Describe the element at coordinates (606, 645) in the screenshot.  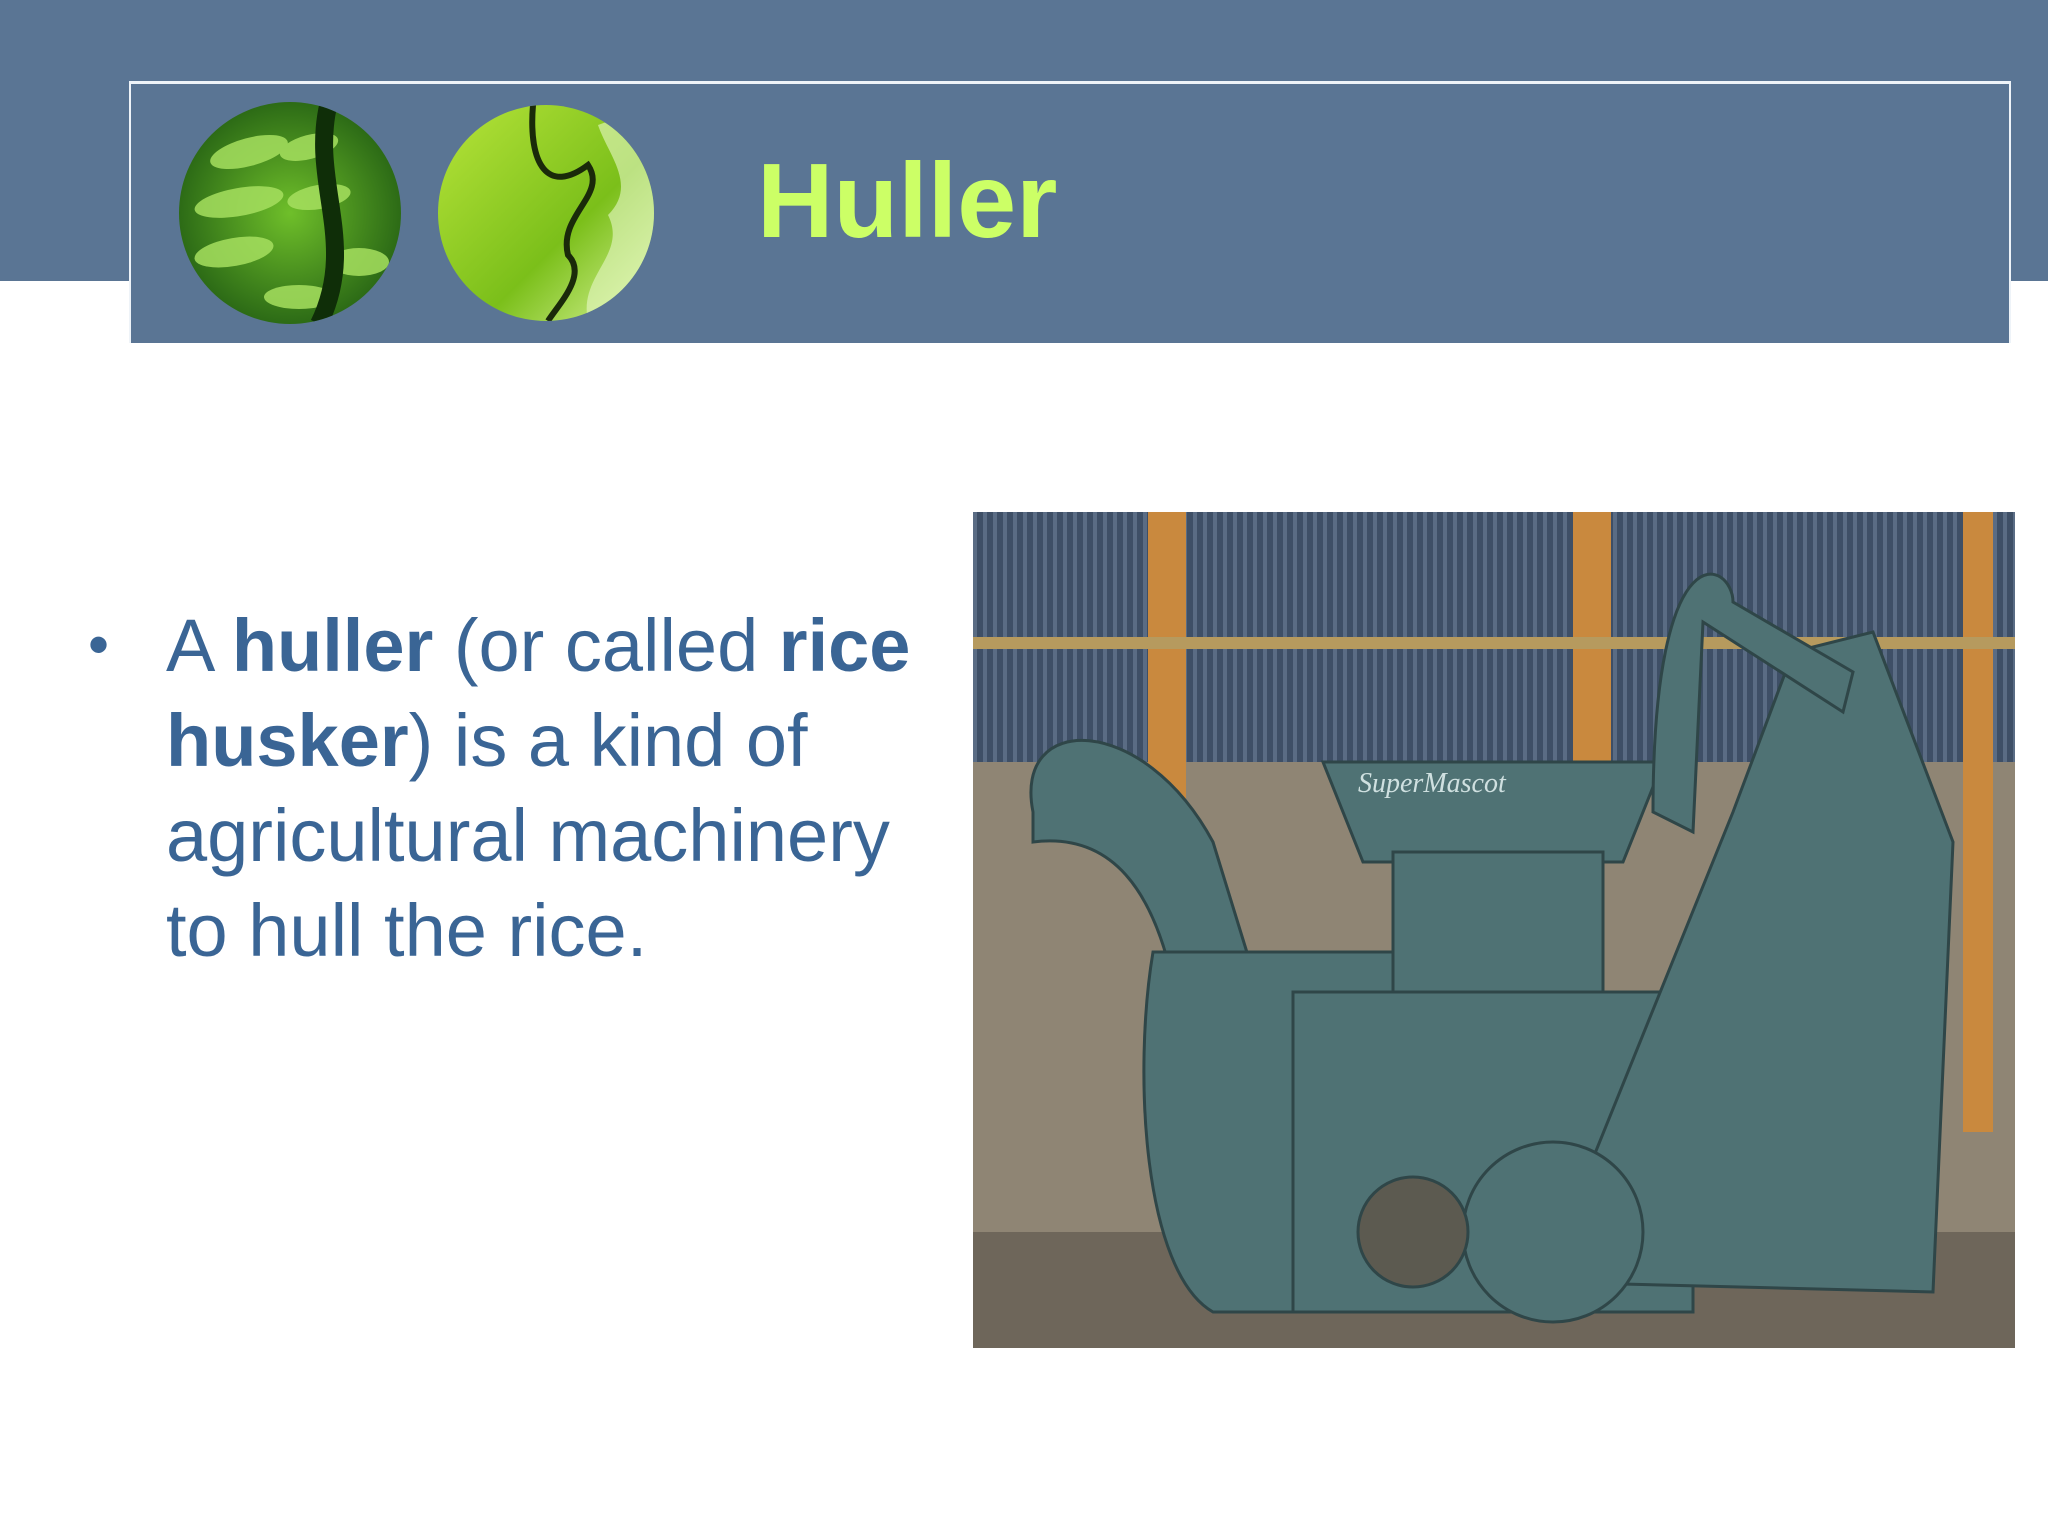
I see `text-run: (or called` at that location.